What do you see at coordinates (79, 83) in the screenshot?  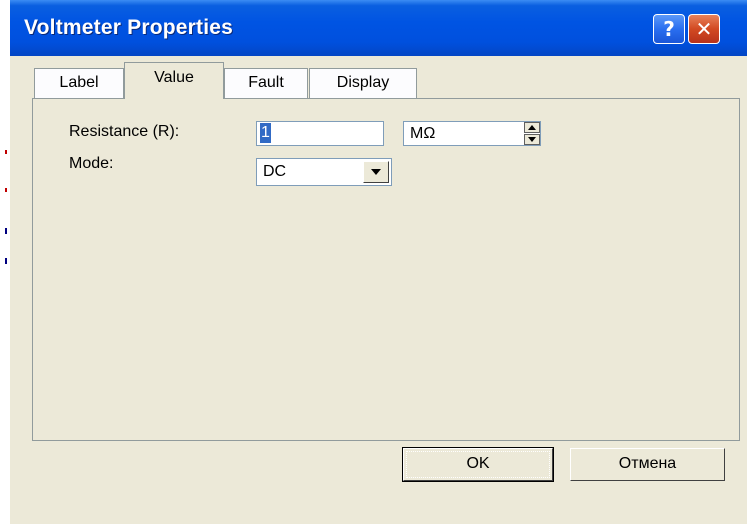 I see `tab-label: Label` at bounding box center [79, 83].